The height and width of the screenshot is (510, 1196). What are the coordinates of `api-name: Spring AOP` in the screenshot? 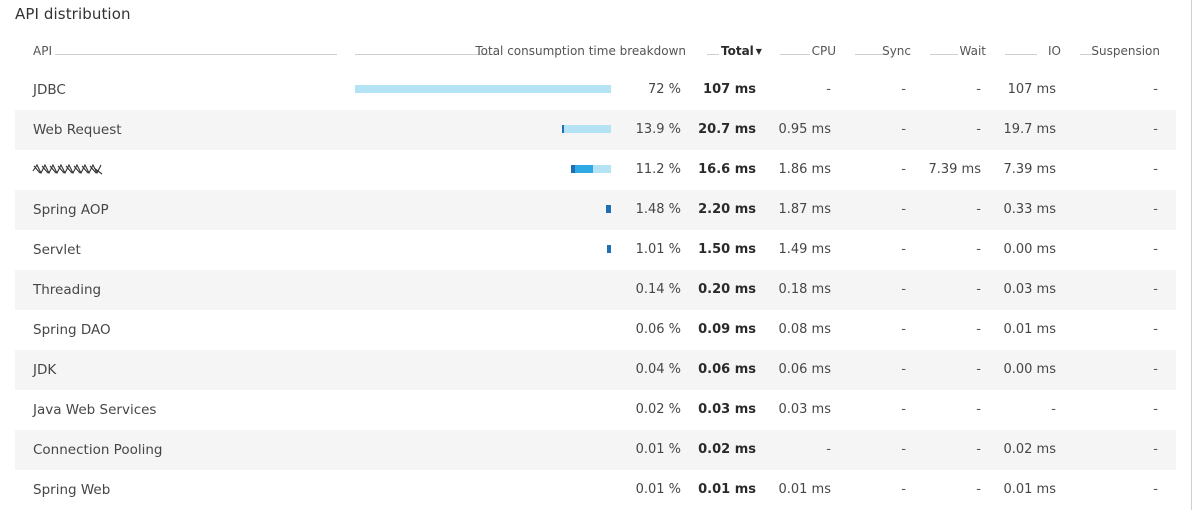 It's located at (71, 210).